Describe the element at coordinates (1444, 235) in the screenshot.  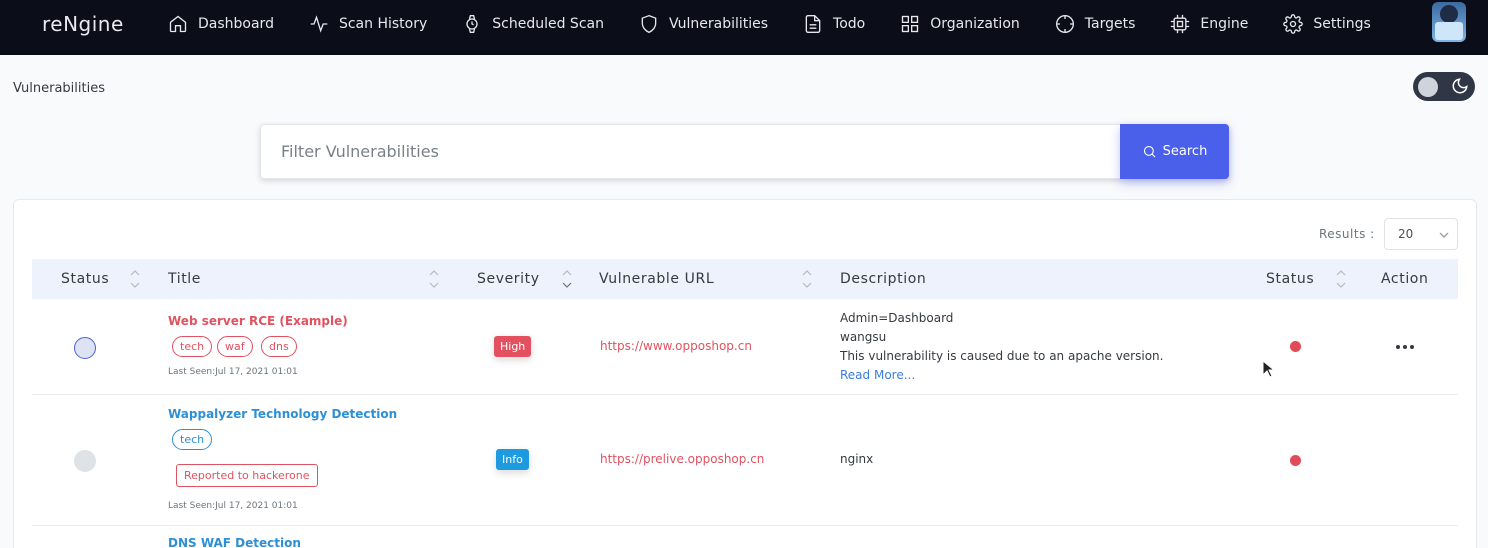
I see `chevron-down-icon` at that location.